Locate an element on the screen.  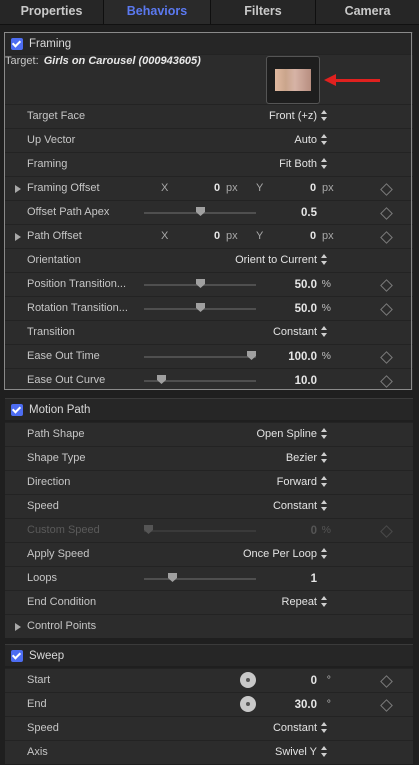
label: Path Shape is located at coordinates (56, 434).